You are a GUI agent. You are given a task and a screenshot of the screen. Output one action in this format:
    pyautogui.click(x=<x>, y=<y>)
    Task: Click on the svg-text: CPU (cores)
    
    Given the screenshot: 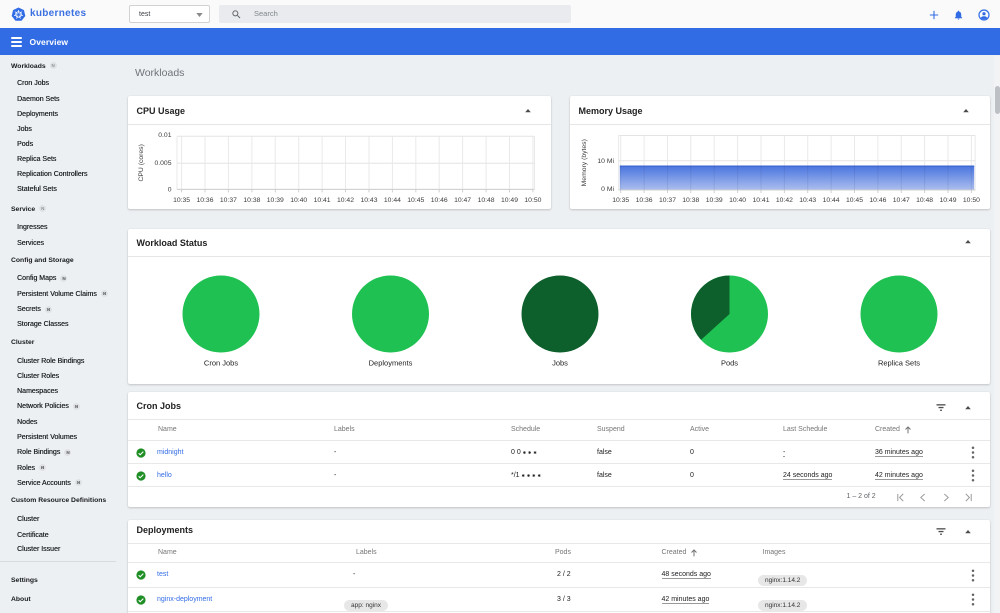 What is the action you would take?
    pyautogui.click(x=141, y=162)
    